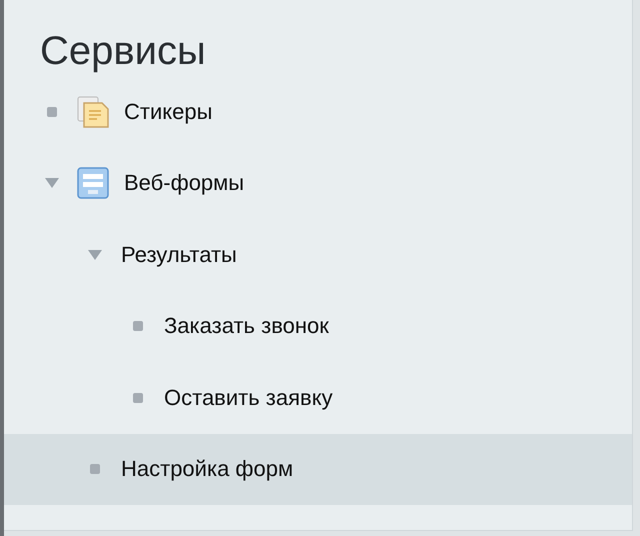 This screenshot has width=640, height=536. Describe the element at coordinates (168, 111) in the screenshot. I see `item-label: Стикеры` at that location.